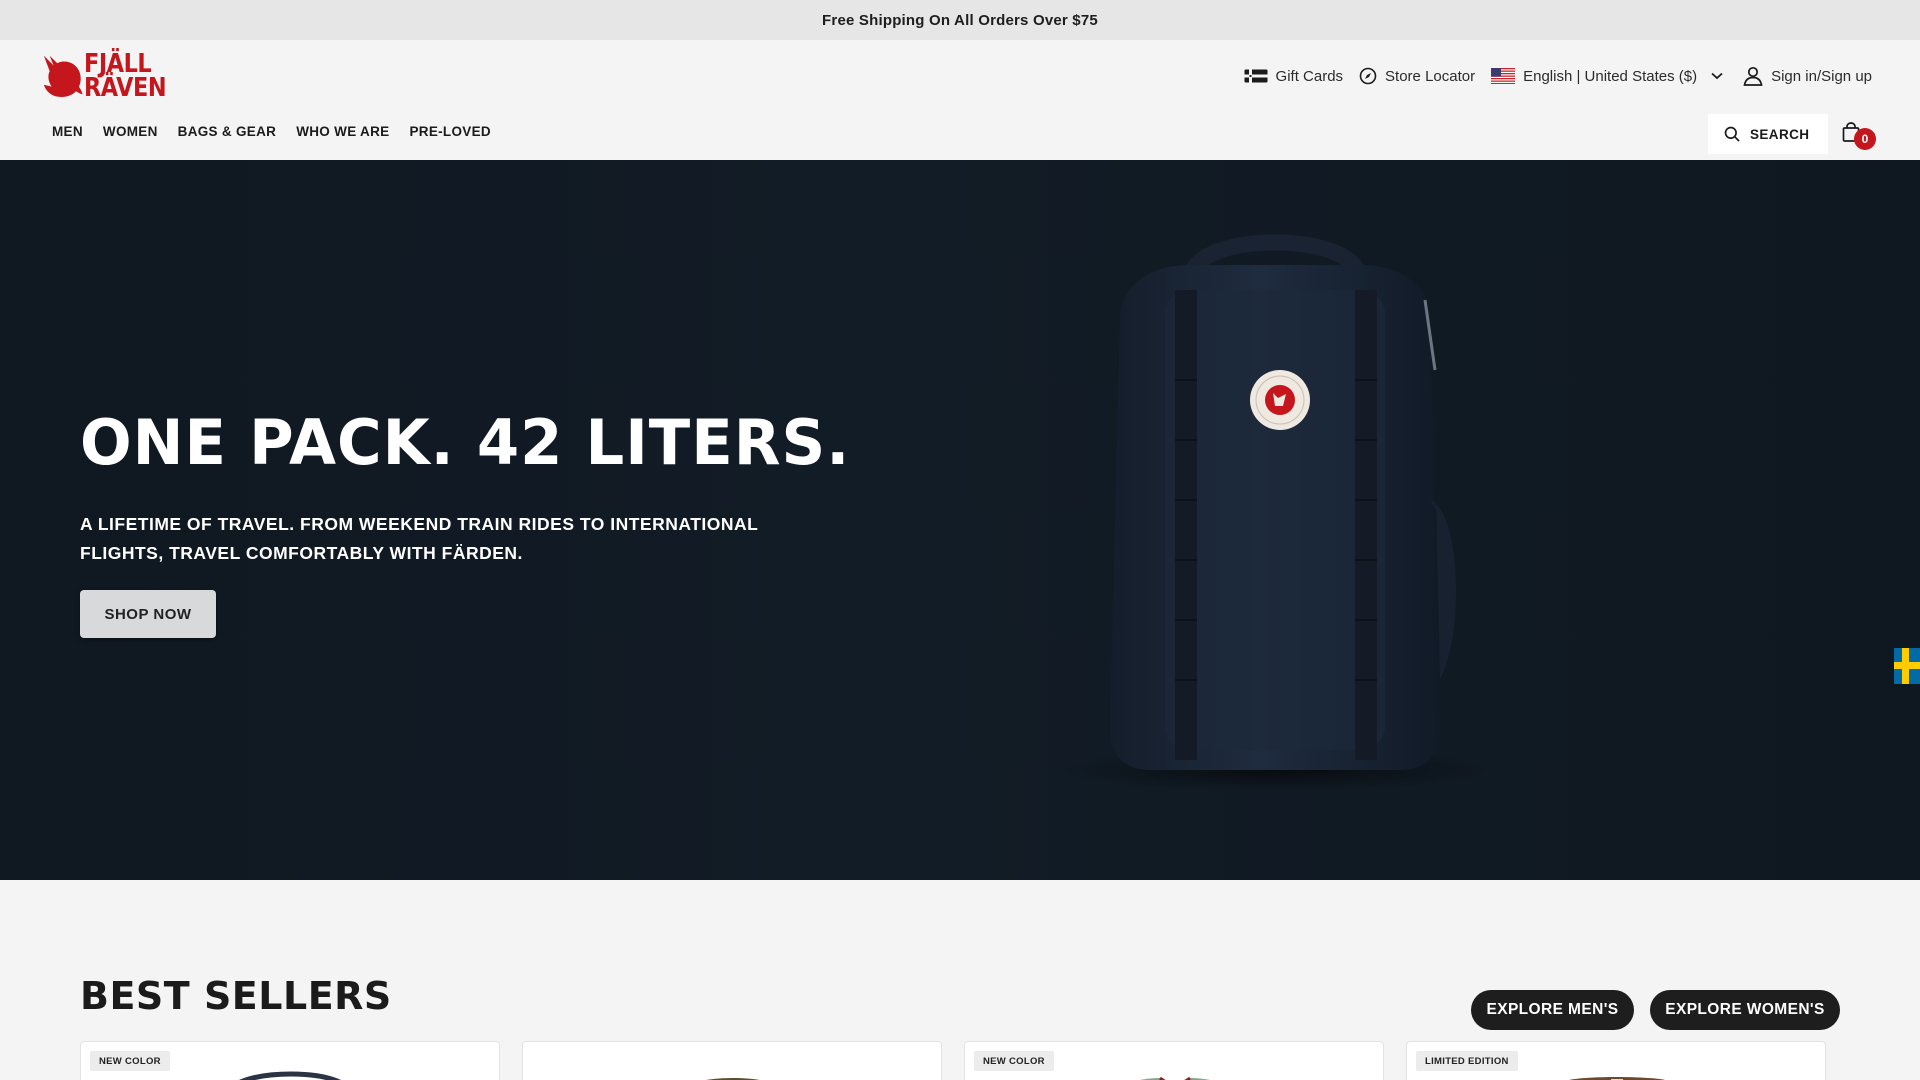  Describe the element at coordinates (1865, 139) in the screenshot. I see `cart-count-badge: 0` at that location.